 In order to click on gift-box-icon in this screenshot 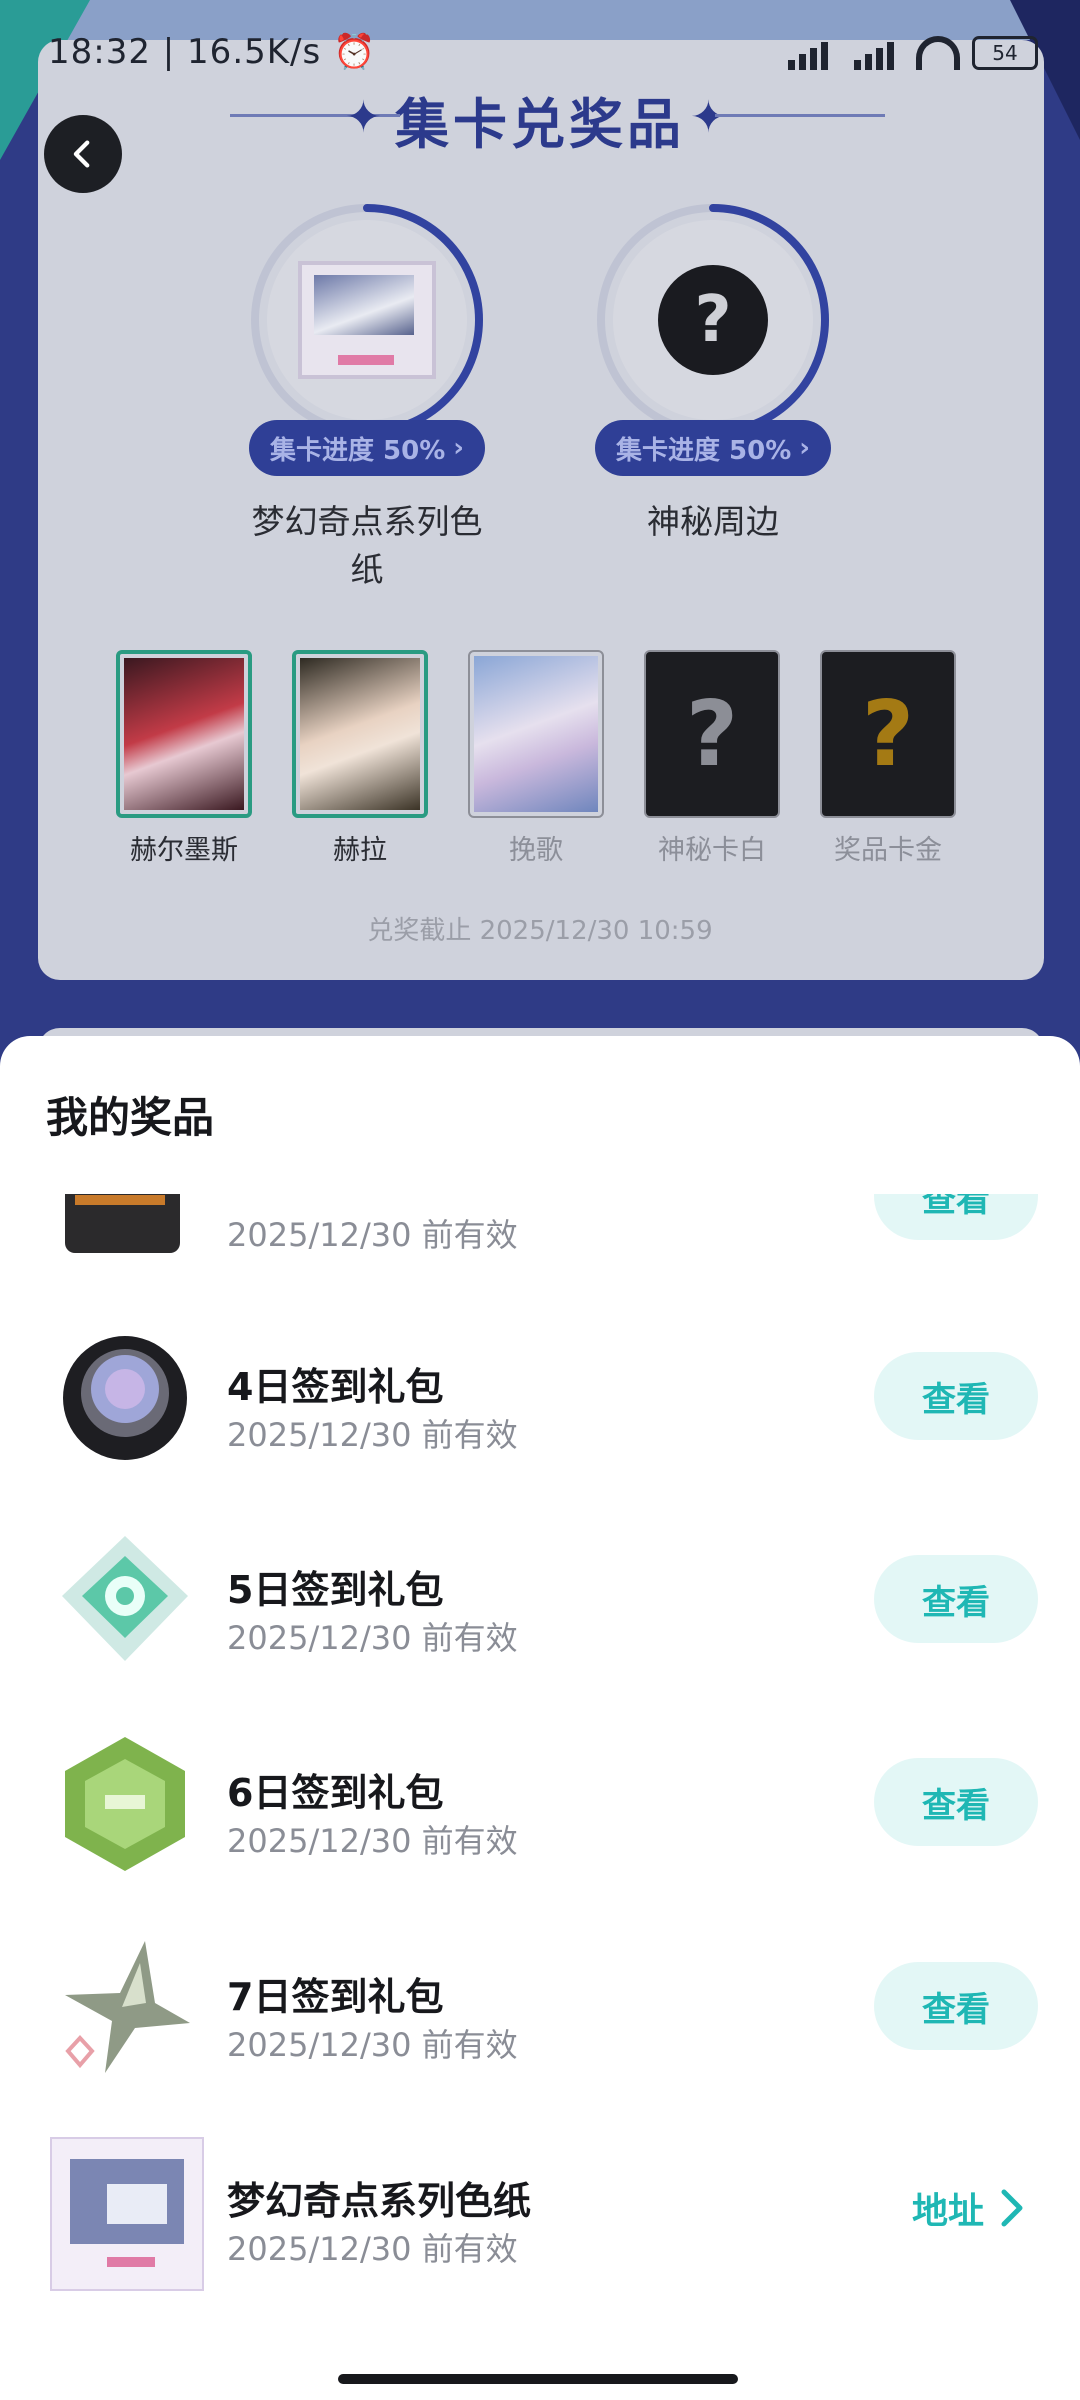, I will do `click(125, 1233)`.